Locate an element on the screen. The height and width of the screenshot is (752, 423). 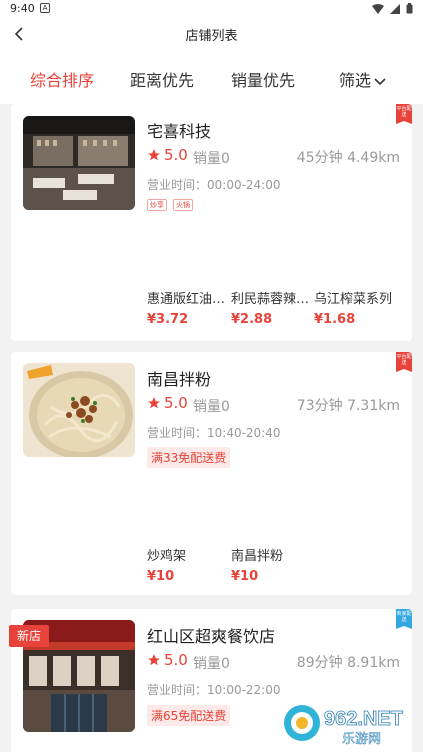
store-time-distance: 73分钟 7.31km is located at coordinates (348, 405).